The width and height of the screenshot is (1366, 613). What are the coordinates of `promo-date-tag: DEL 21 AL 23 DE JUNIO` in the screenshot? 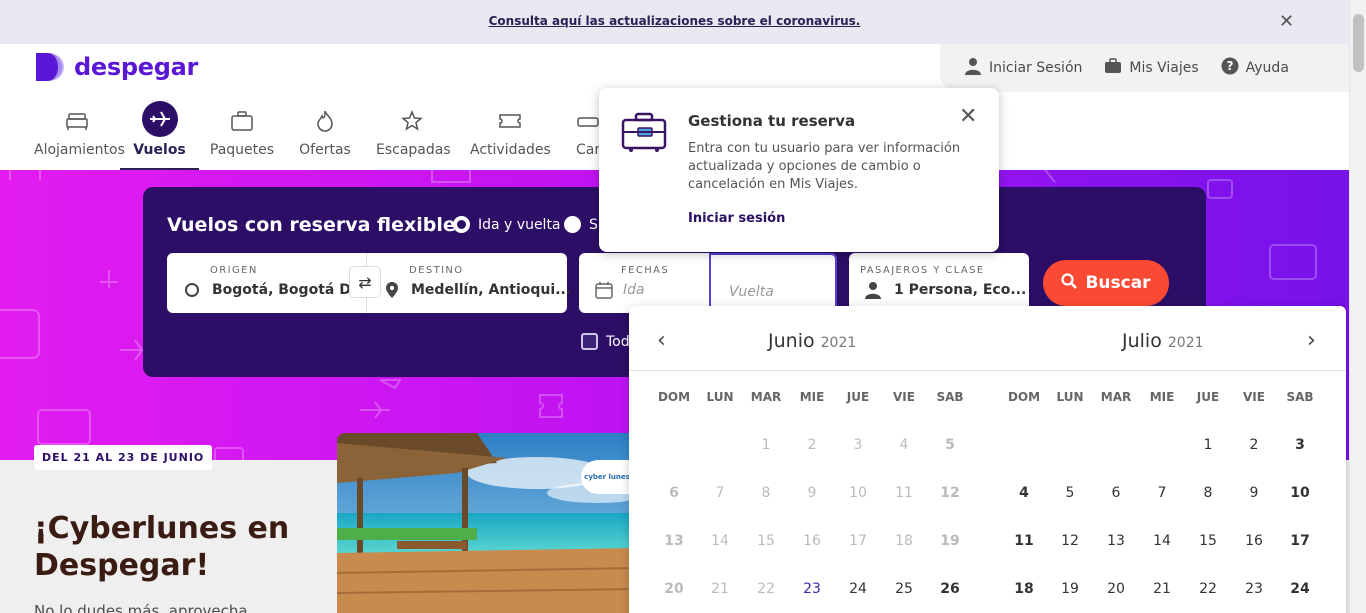 It's located at (123, 457).